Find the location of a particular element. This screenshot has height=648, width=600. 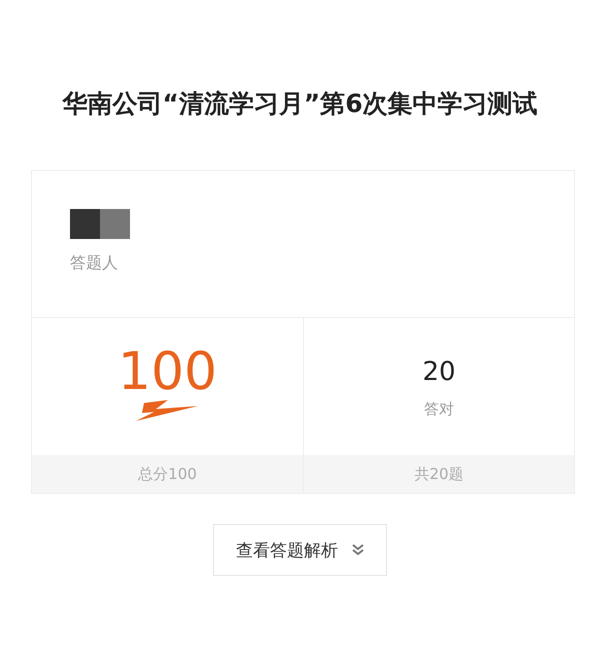

correct-label: 答对 is located at coordinates (439, 409).